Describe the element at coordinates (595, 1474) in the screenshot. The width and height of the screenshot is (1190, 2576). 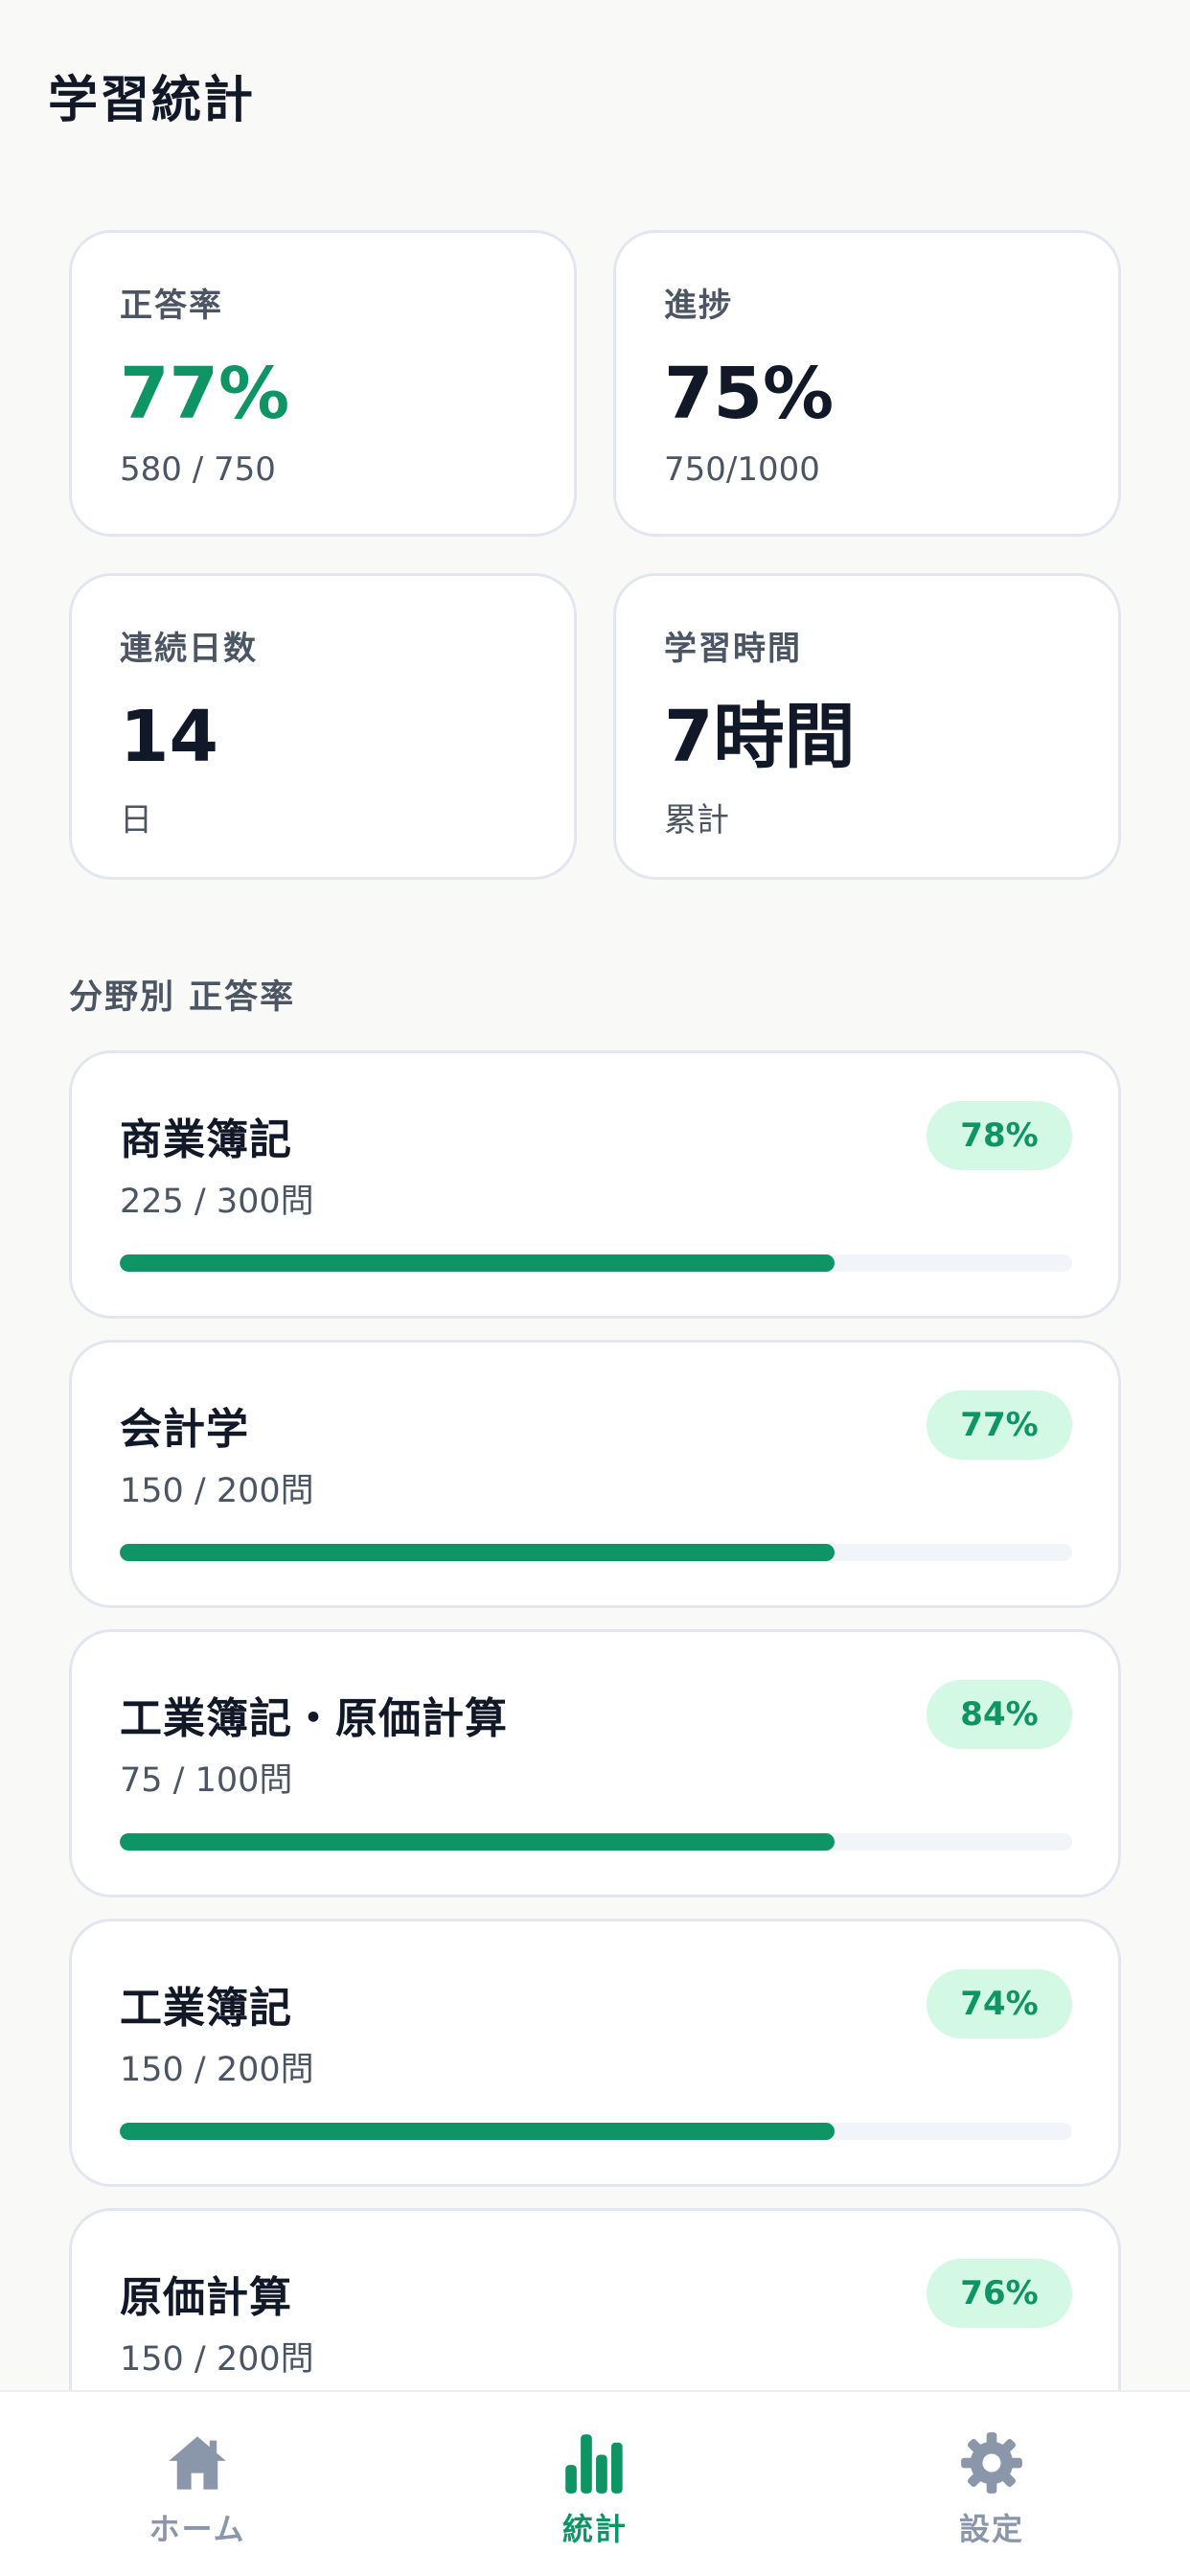
I see `category-card: 会計学 150 / 200問 77%` at that location.